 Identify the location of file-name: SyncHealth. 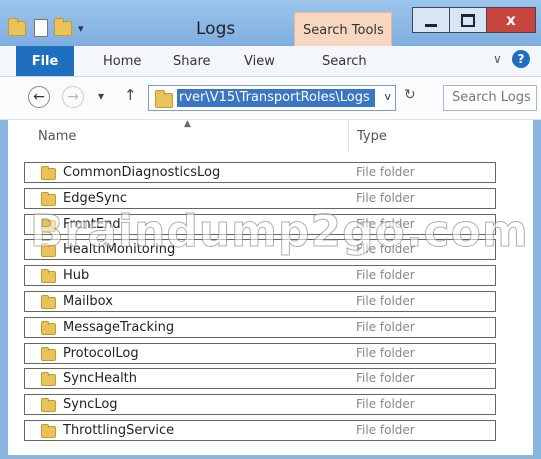
(100, 378).